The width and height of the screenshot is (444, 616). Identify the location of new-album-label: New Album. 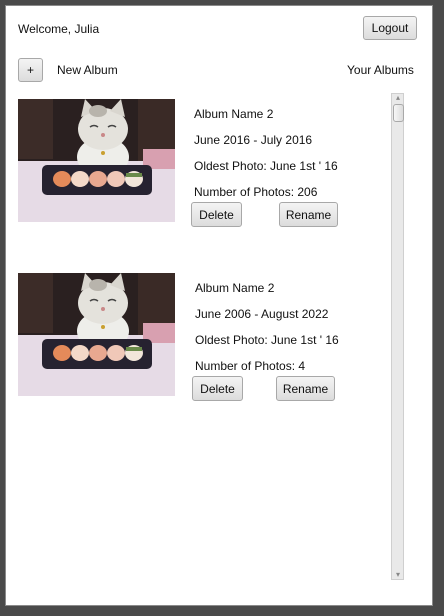
(87, 70).